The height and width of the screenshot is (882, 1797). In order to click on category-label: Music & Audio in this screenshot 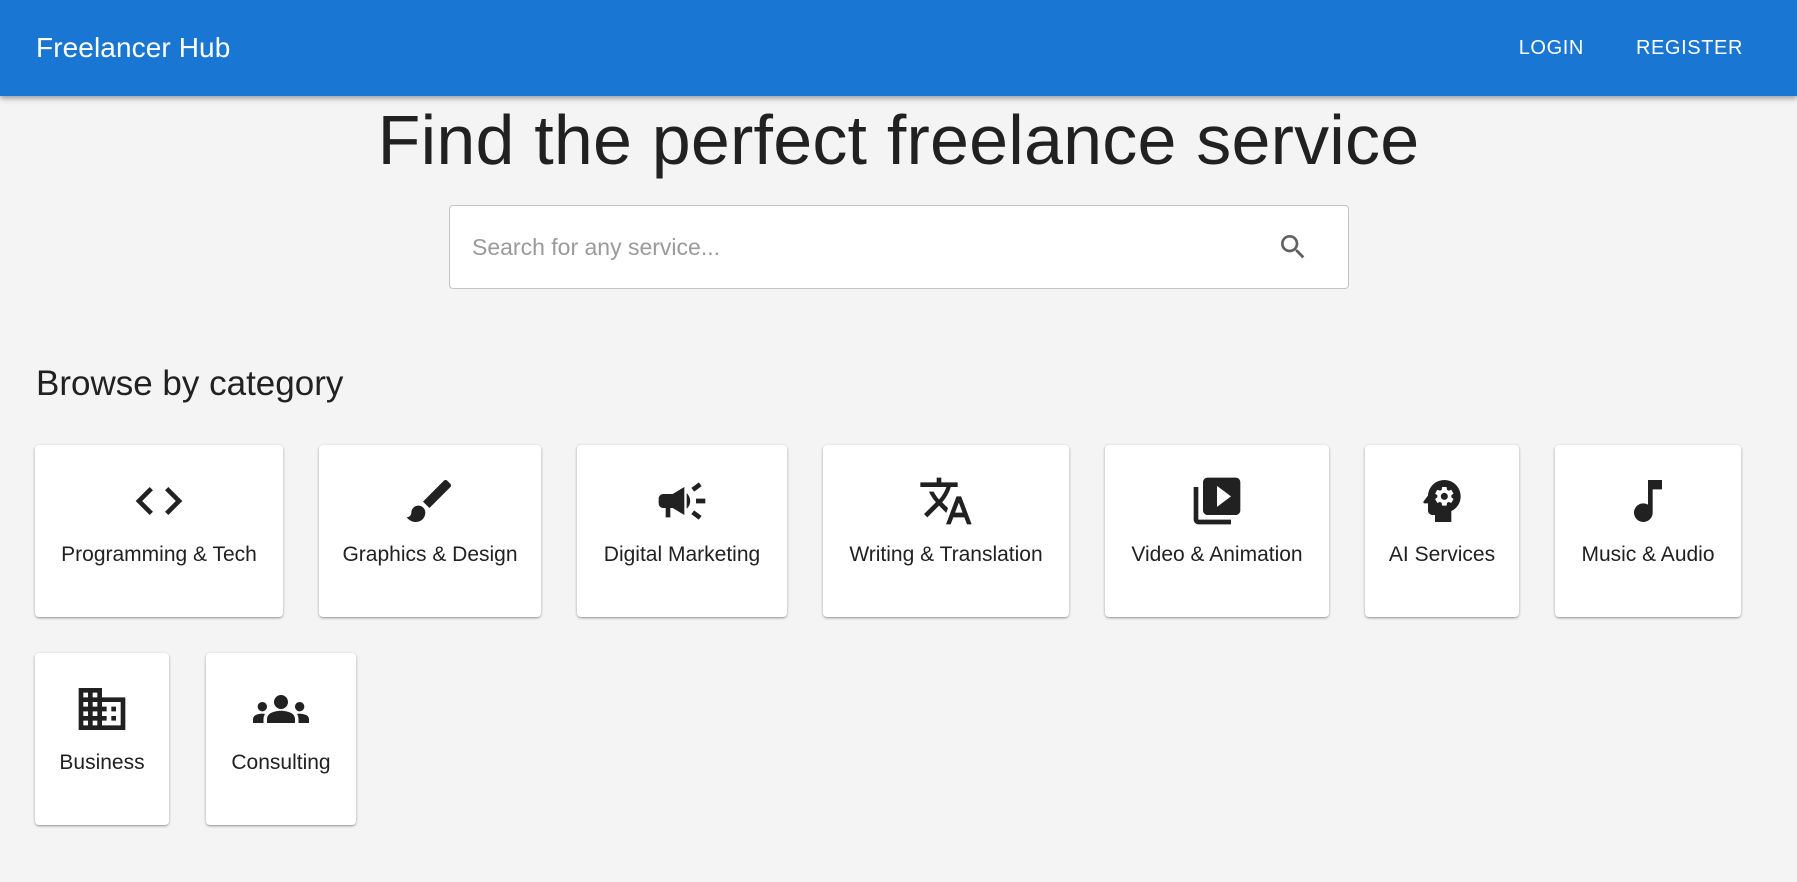, I will do `click(1648, 554)`.